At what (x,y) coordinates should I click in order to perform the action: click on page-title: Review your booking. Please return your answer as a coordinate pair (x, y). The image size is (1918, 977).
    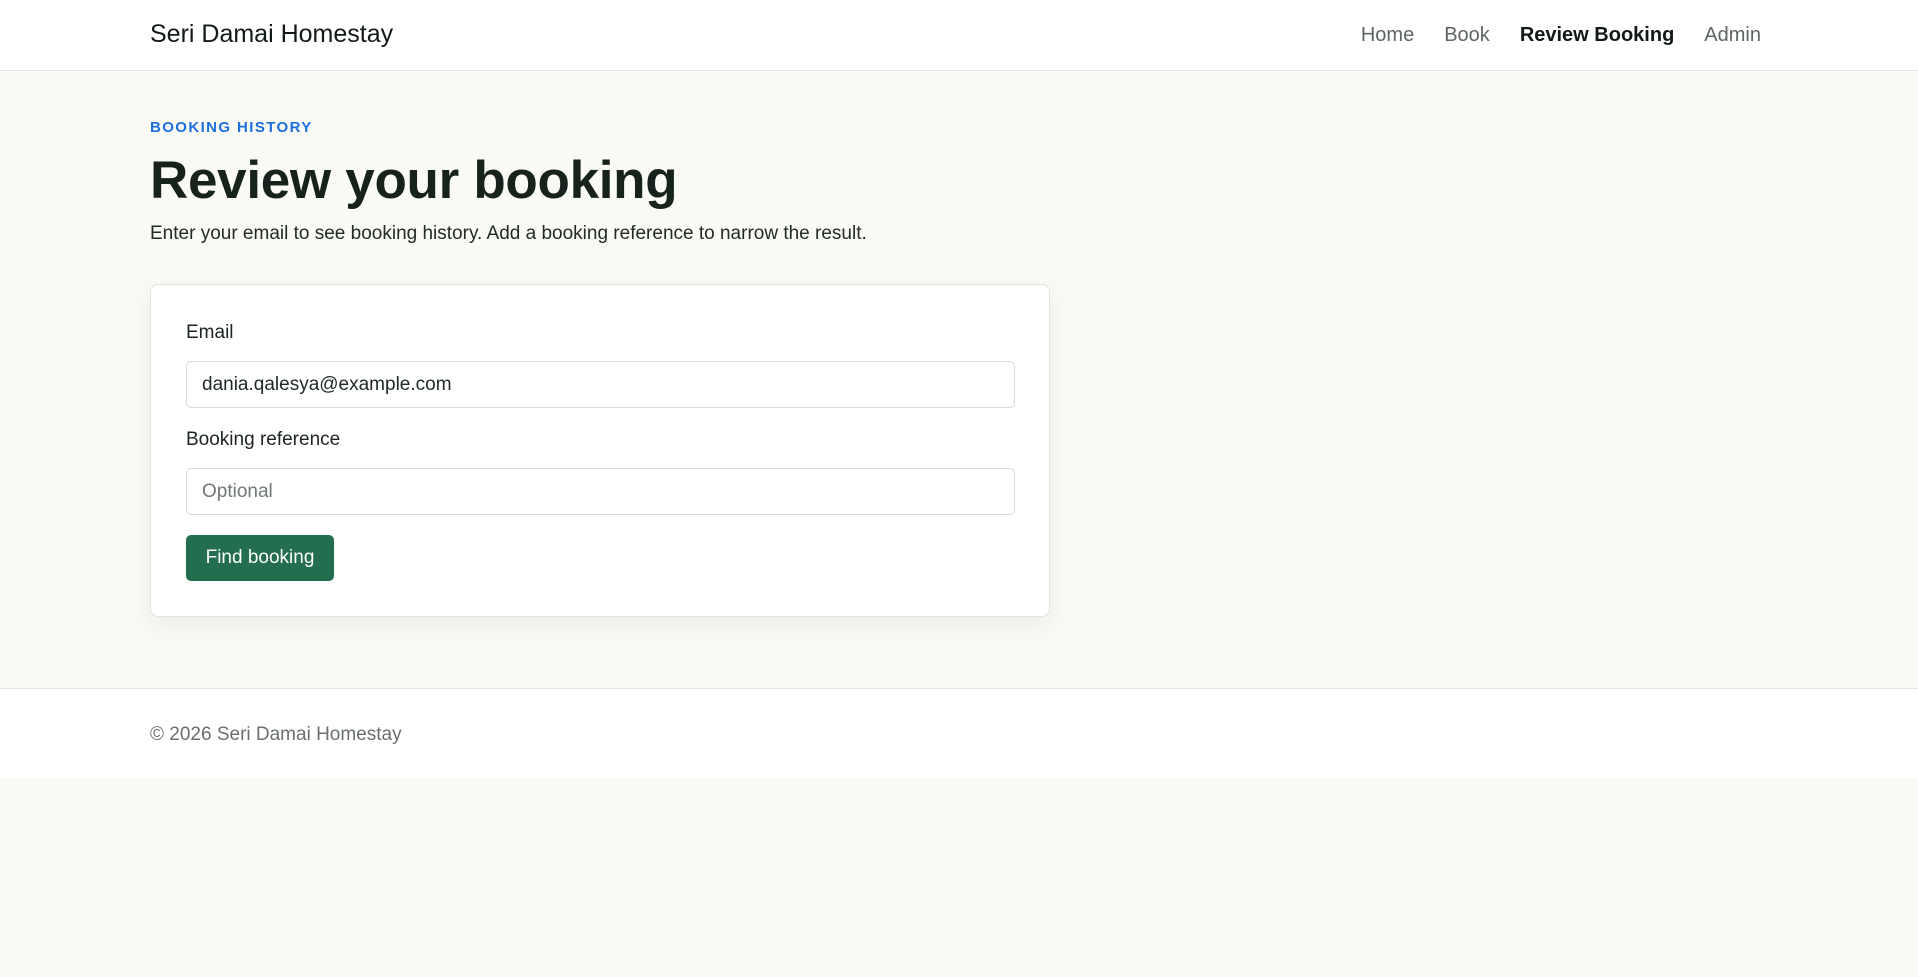
    Looking at the image, I should click on (414, 180).